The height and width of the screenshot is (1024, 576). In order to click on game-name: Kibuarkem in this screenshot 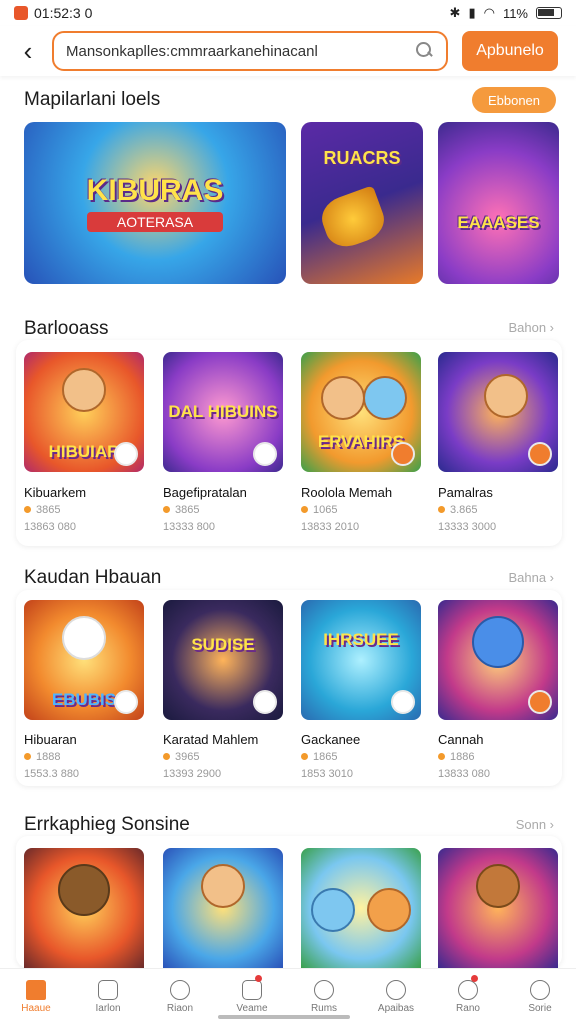, I will do `click(55, 492)`.